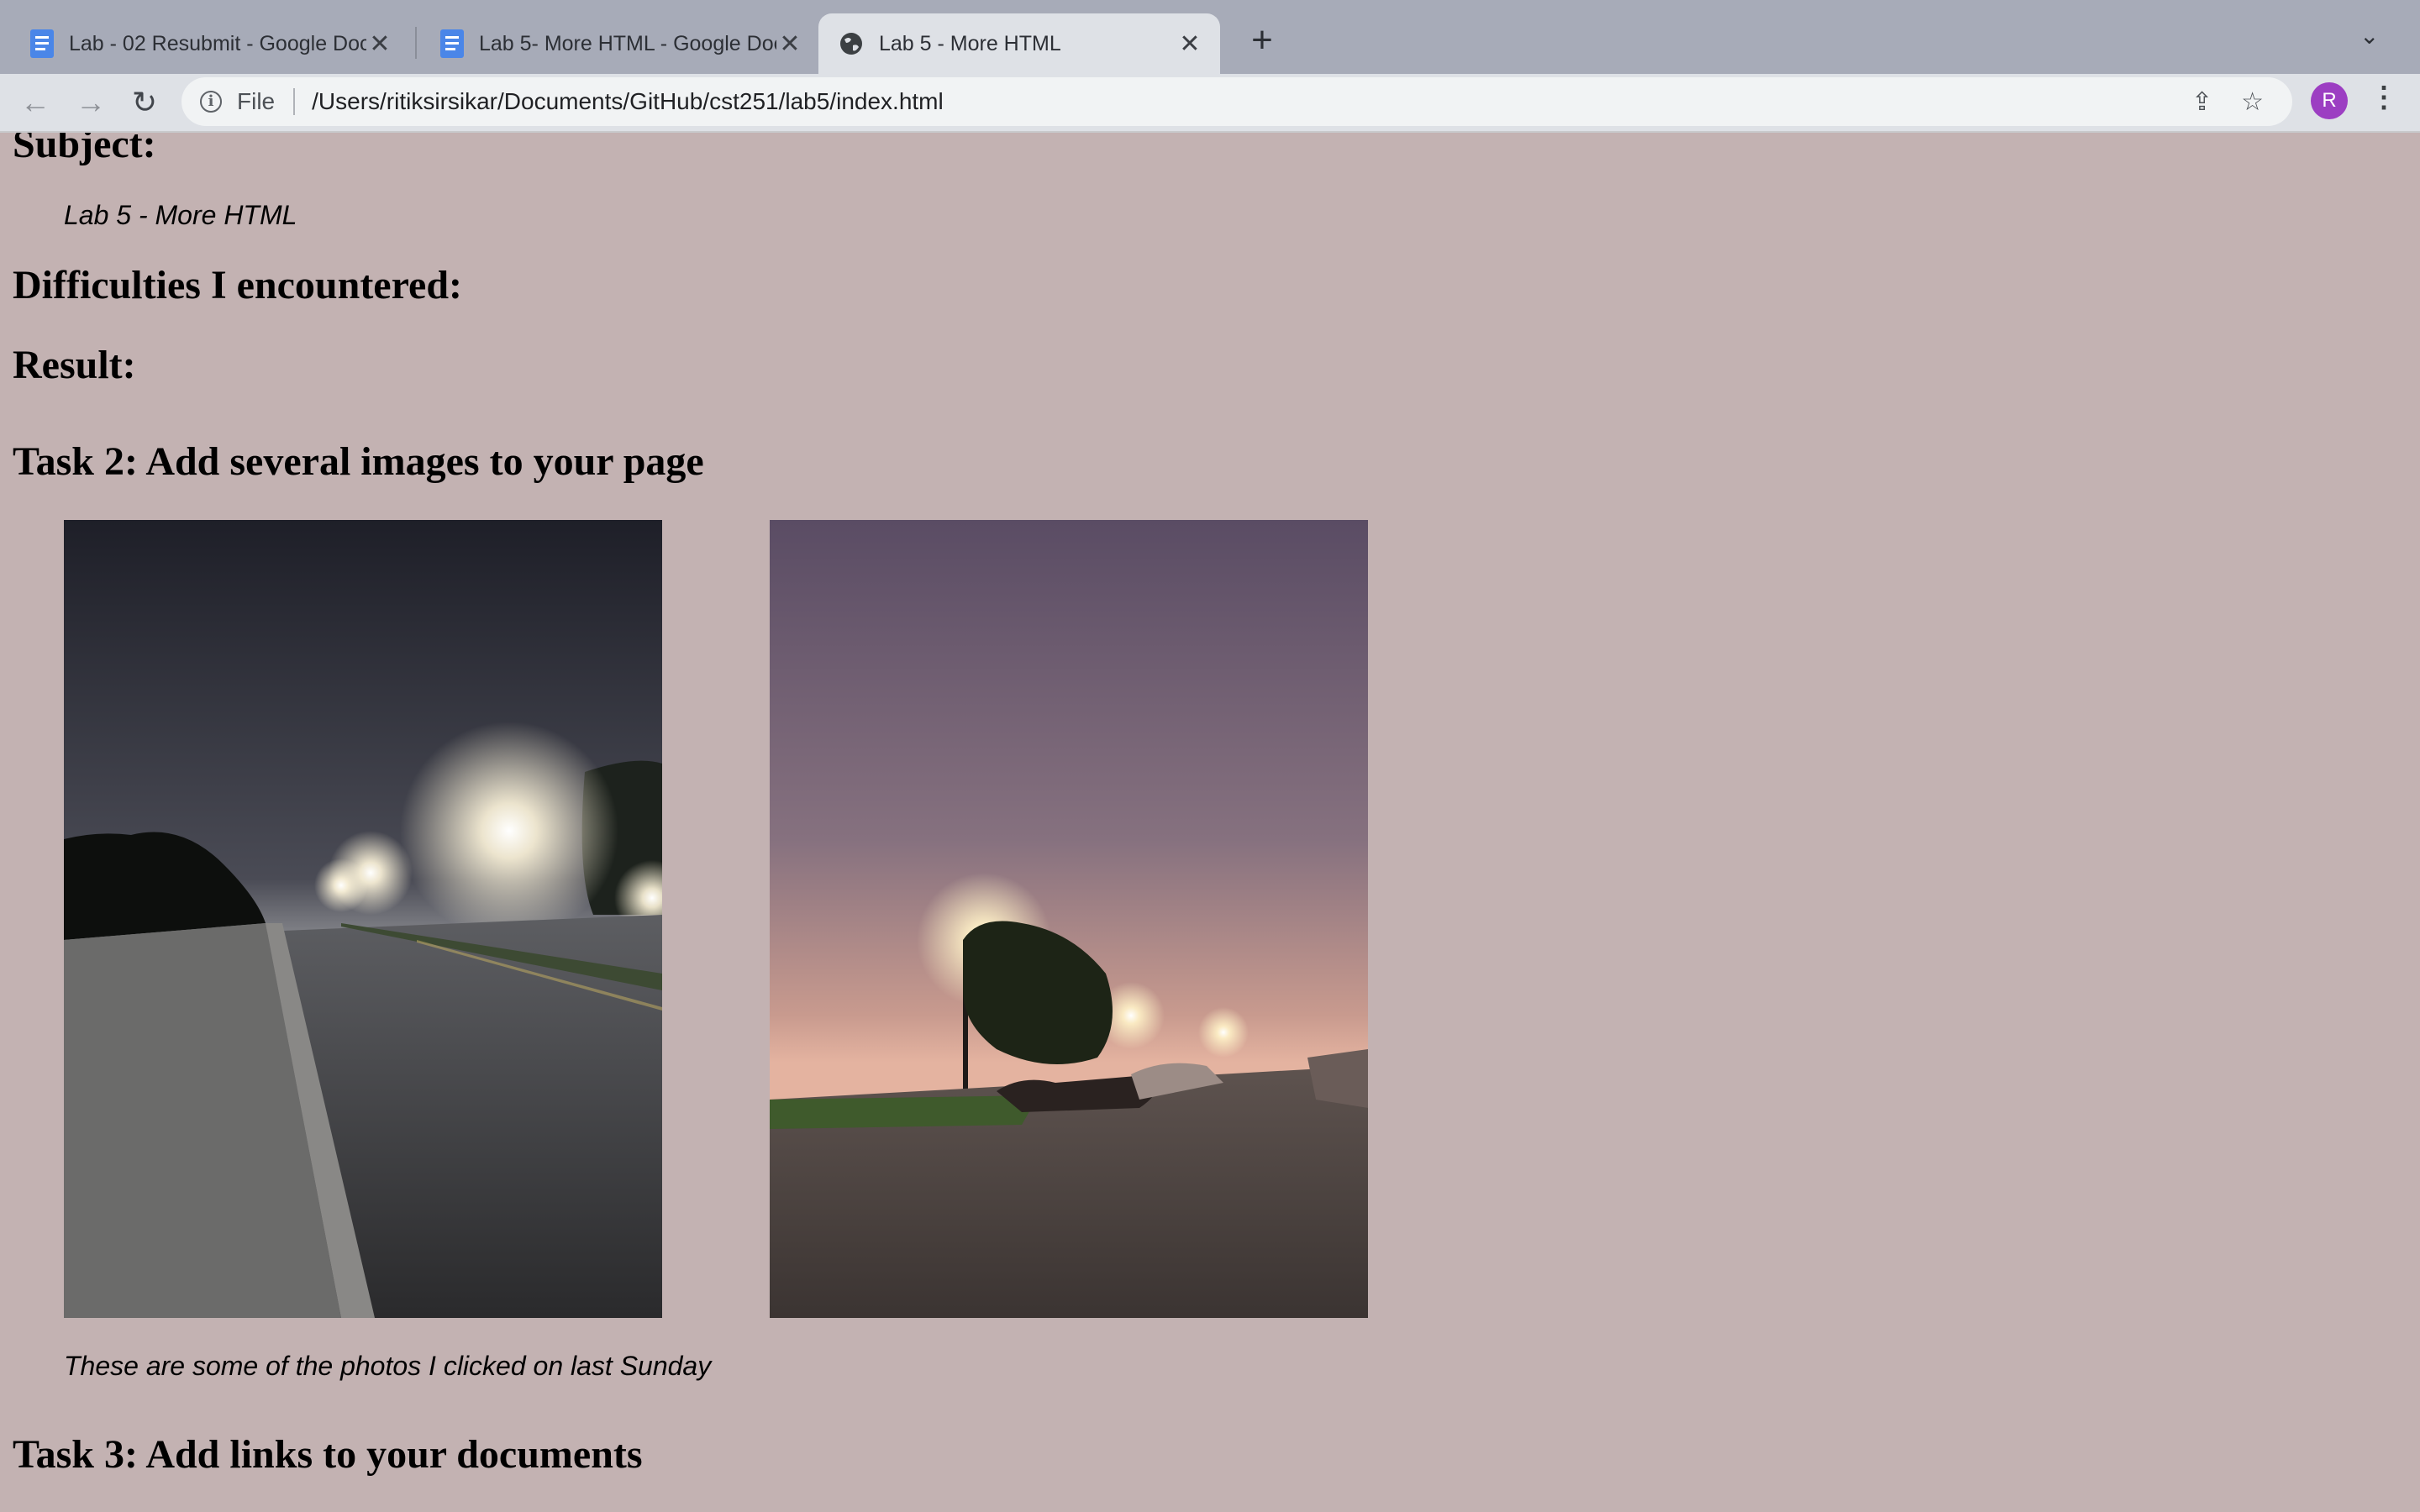 This screenshot has height=1512, width=2420. I want to click on subject-heading: Subject:, so click(84, 149).